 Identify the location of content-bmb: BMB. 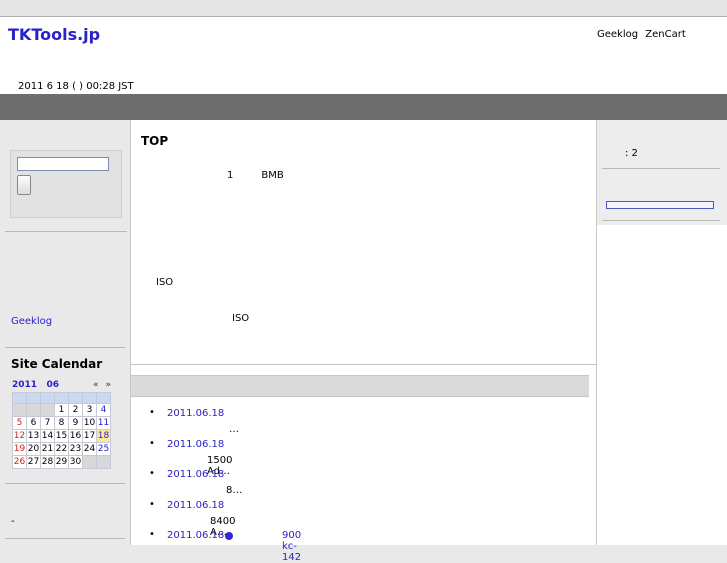
(272, 175).